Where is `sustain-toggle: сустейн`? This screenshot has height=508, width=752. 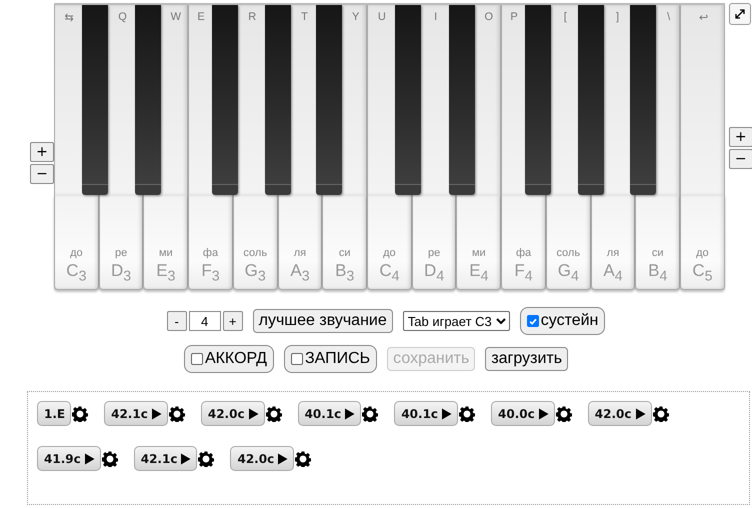
sustain-toggle: сустейн is located at coordinates (563, 321).